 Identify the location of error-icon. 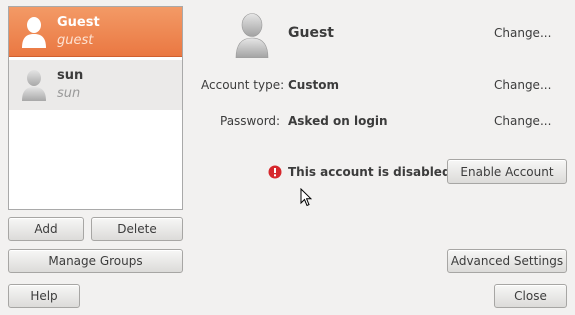
(275, 173).